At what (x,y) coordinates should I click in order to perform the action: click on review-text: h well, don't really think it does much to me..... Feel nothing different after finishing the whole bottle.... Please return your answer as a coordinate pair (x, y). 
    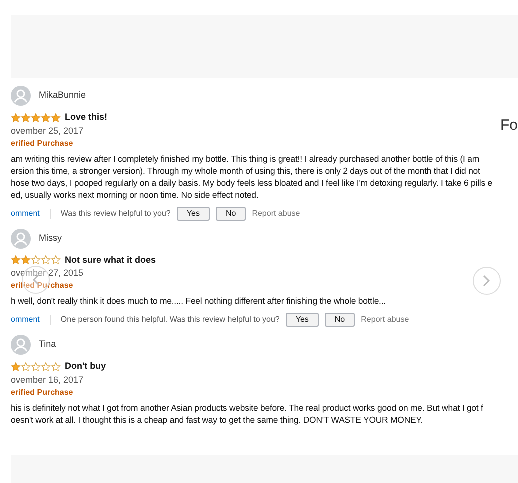
    Looking at the image, I should click on (198, 301).